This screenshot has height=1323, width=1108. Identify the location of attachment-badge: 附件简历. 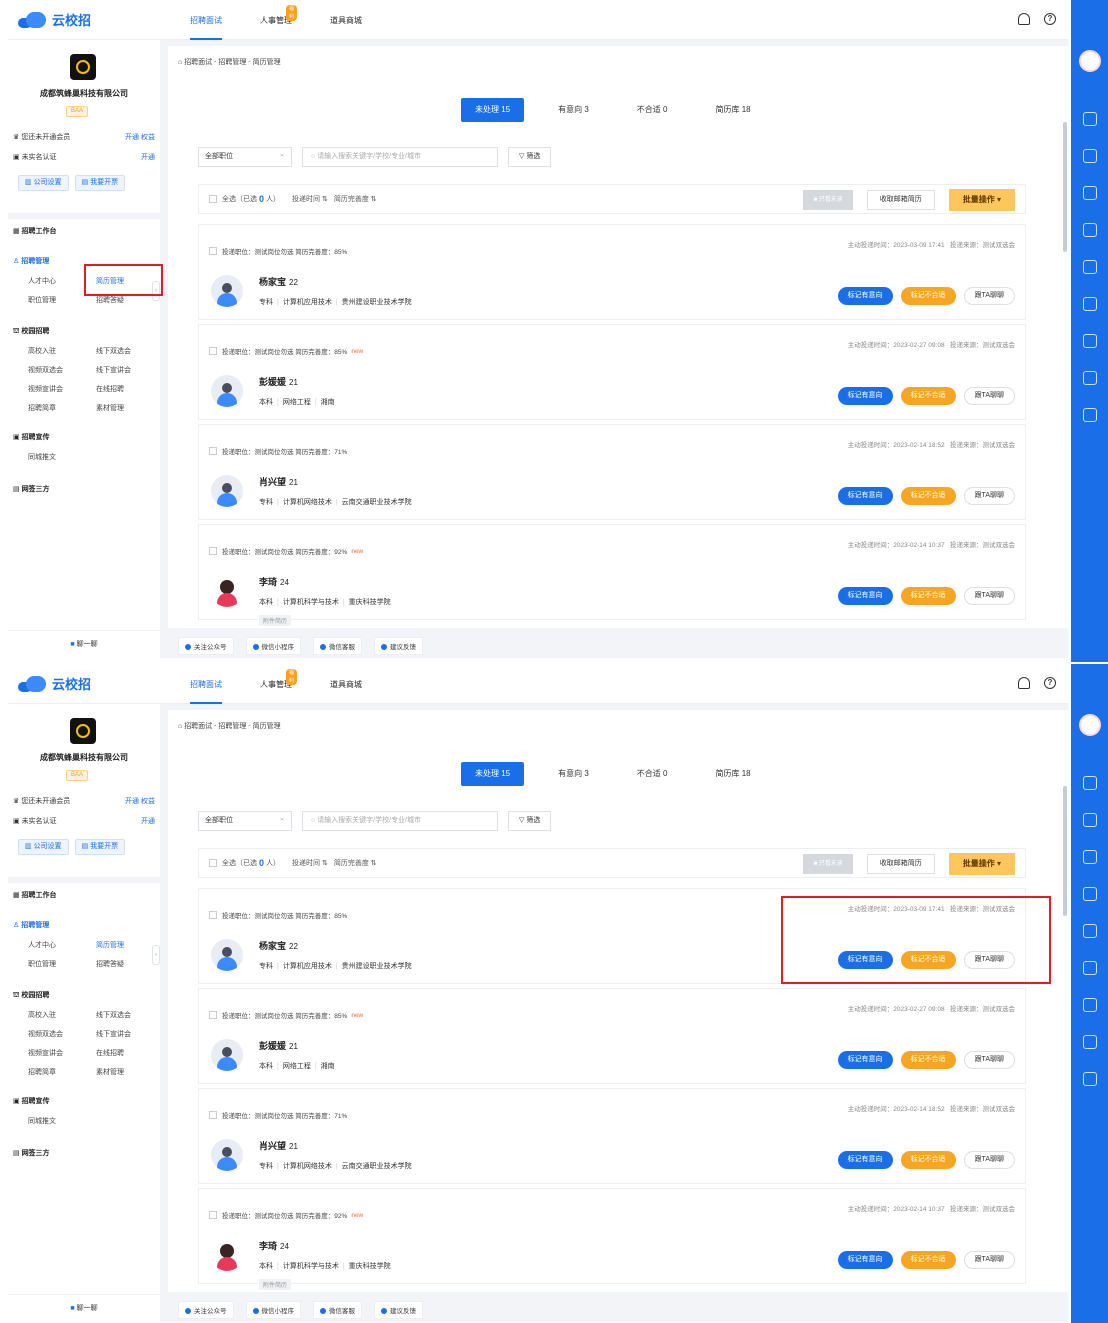
(275, 1284).